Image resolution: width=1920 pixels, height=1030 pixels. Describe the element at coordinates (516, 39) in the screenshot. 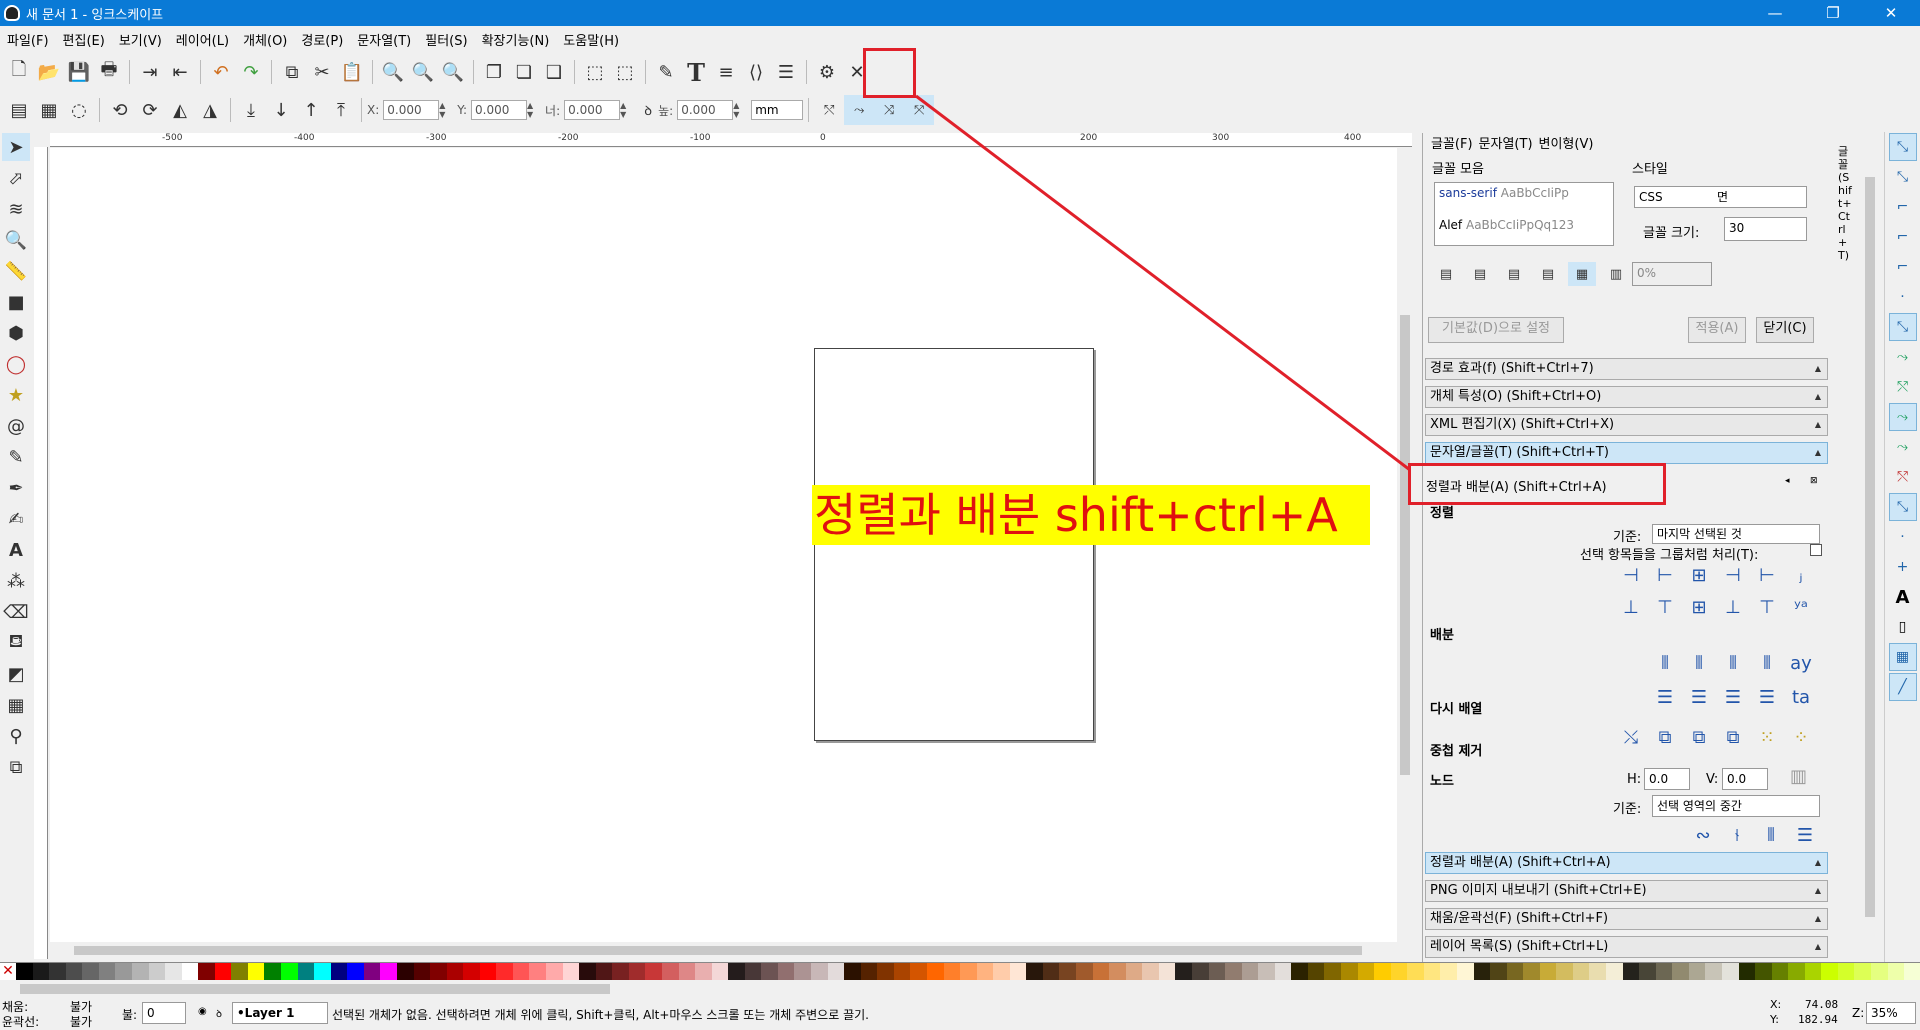

I see `menu-extensions: 확장기능(N)` at that location.